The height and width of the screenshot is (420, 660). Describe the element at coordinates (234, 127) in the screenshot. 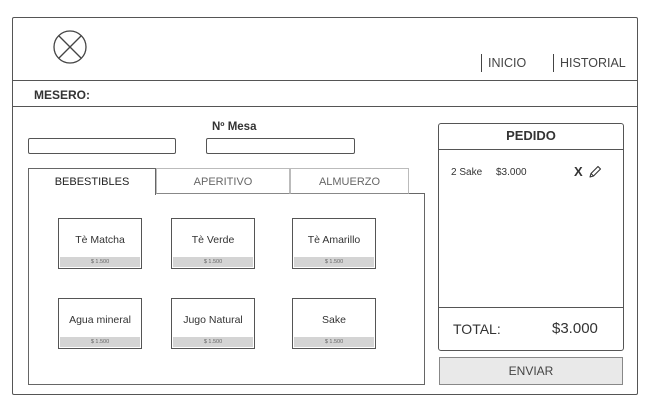

I see `table-number-label: Nº Mesa` at that location.